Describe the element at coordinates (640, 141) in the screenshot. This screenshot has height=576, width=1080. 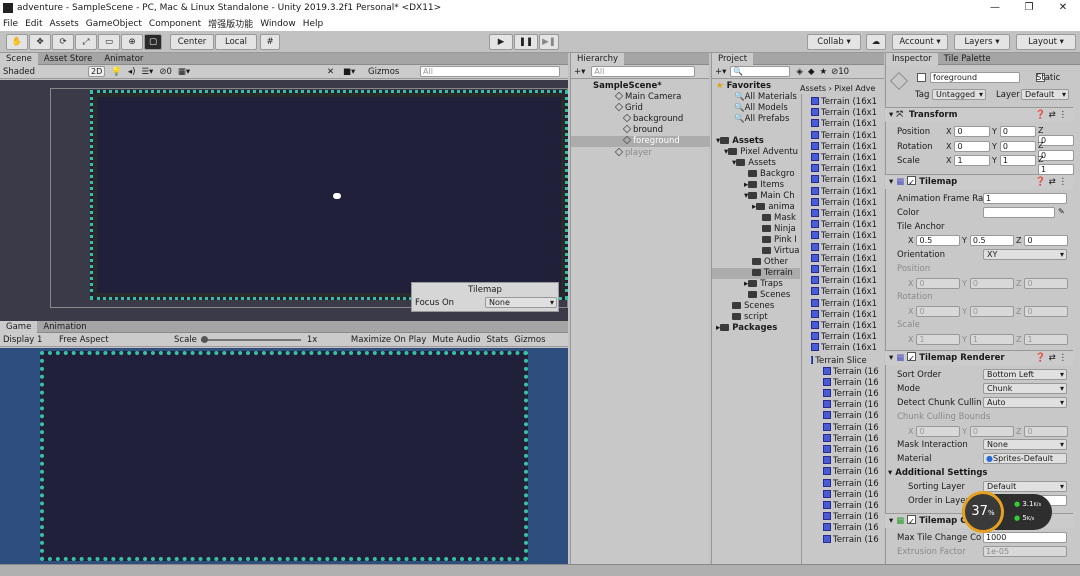
I see `foreground-item: foreground` at that location.